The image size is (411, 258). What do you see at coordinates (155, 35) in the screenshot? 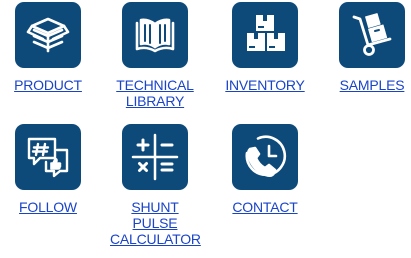
I see `book-icon` at bounding box center [155, 35].